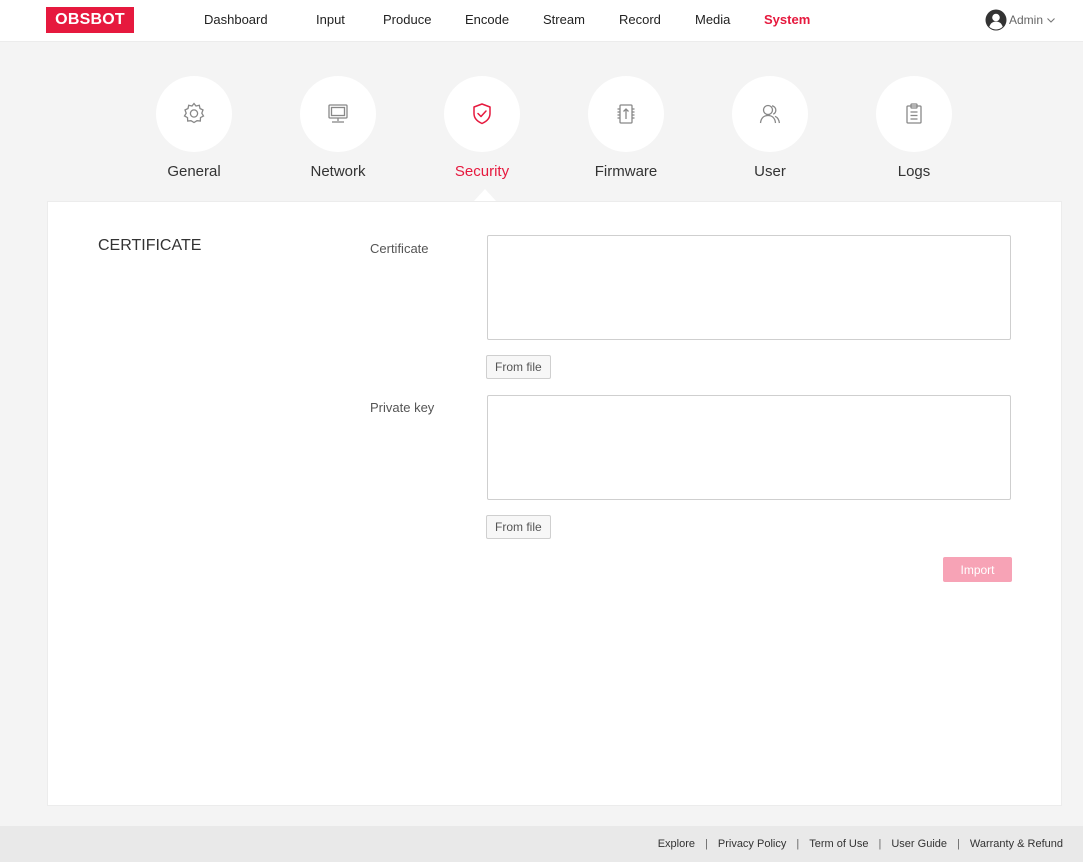 This screenshot has height=862, width=1083. I want to click on tab-firmware-circle, so click(626, 114).